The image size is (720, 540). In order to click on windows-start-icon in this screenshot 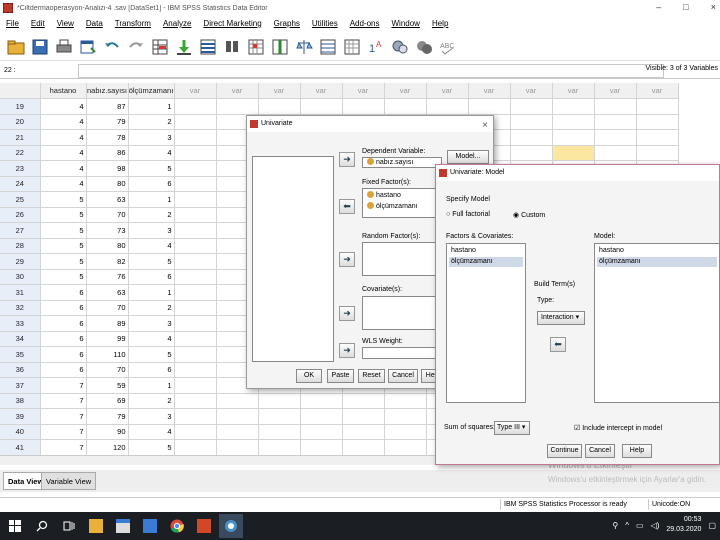, I will do `click(15, 526)`.